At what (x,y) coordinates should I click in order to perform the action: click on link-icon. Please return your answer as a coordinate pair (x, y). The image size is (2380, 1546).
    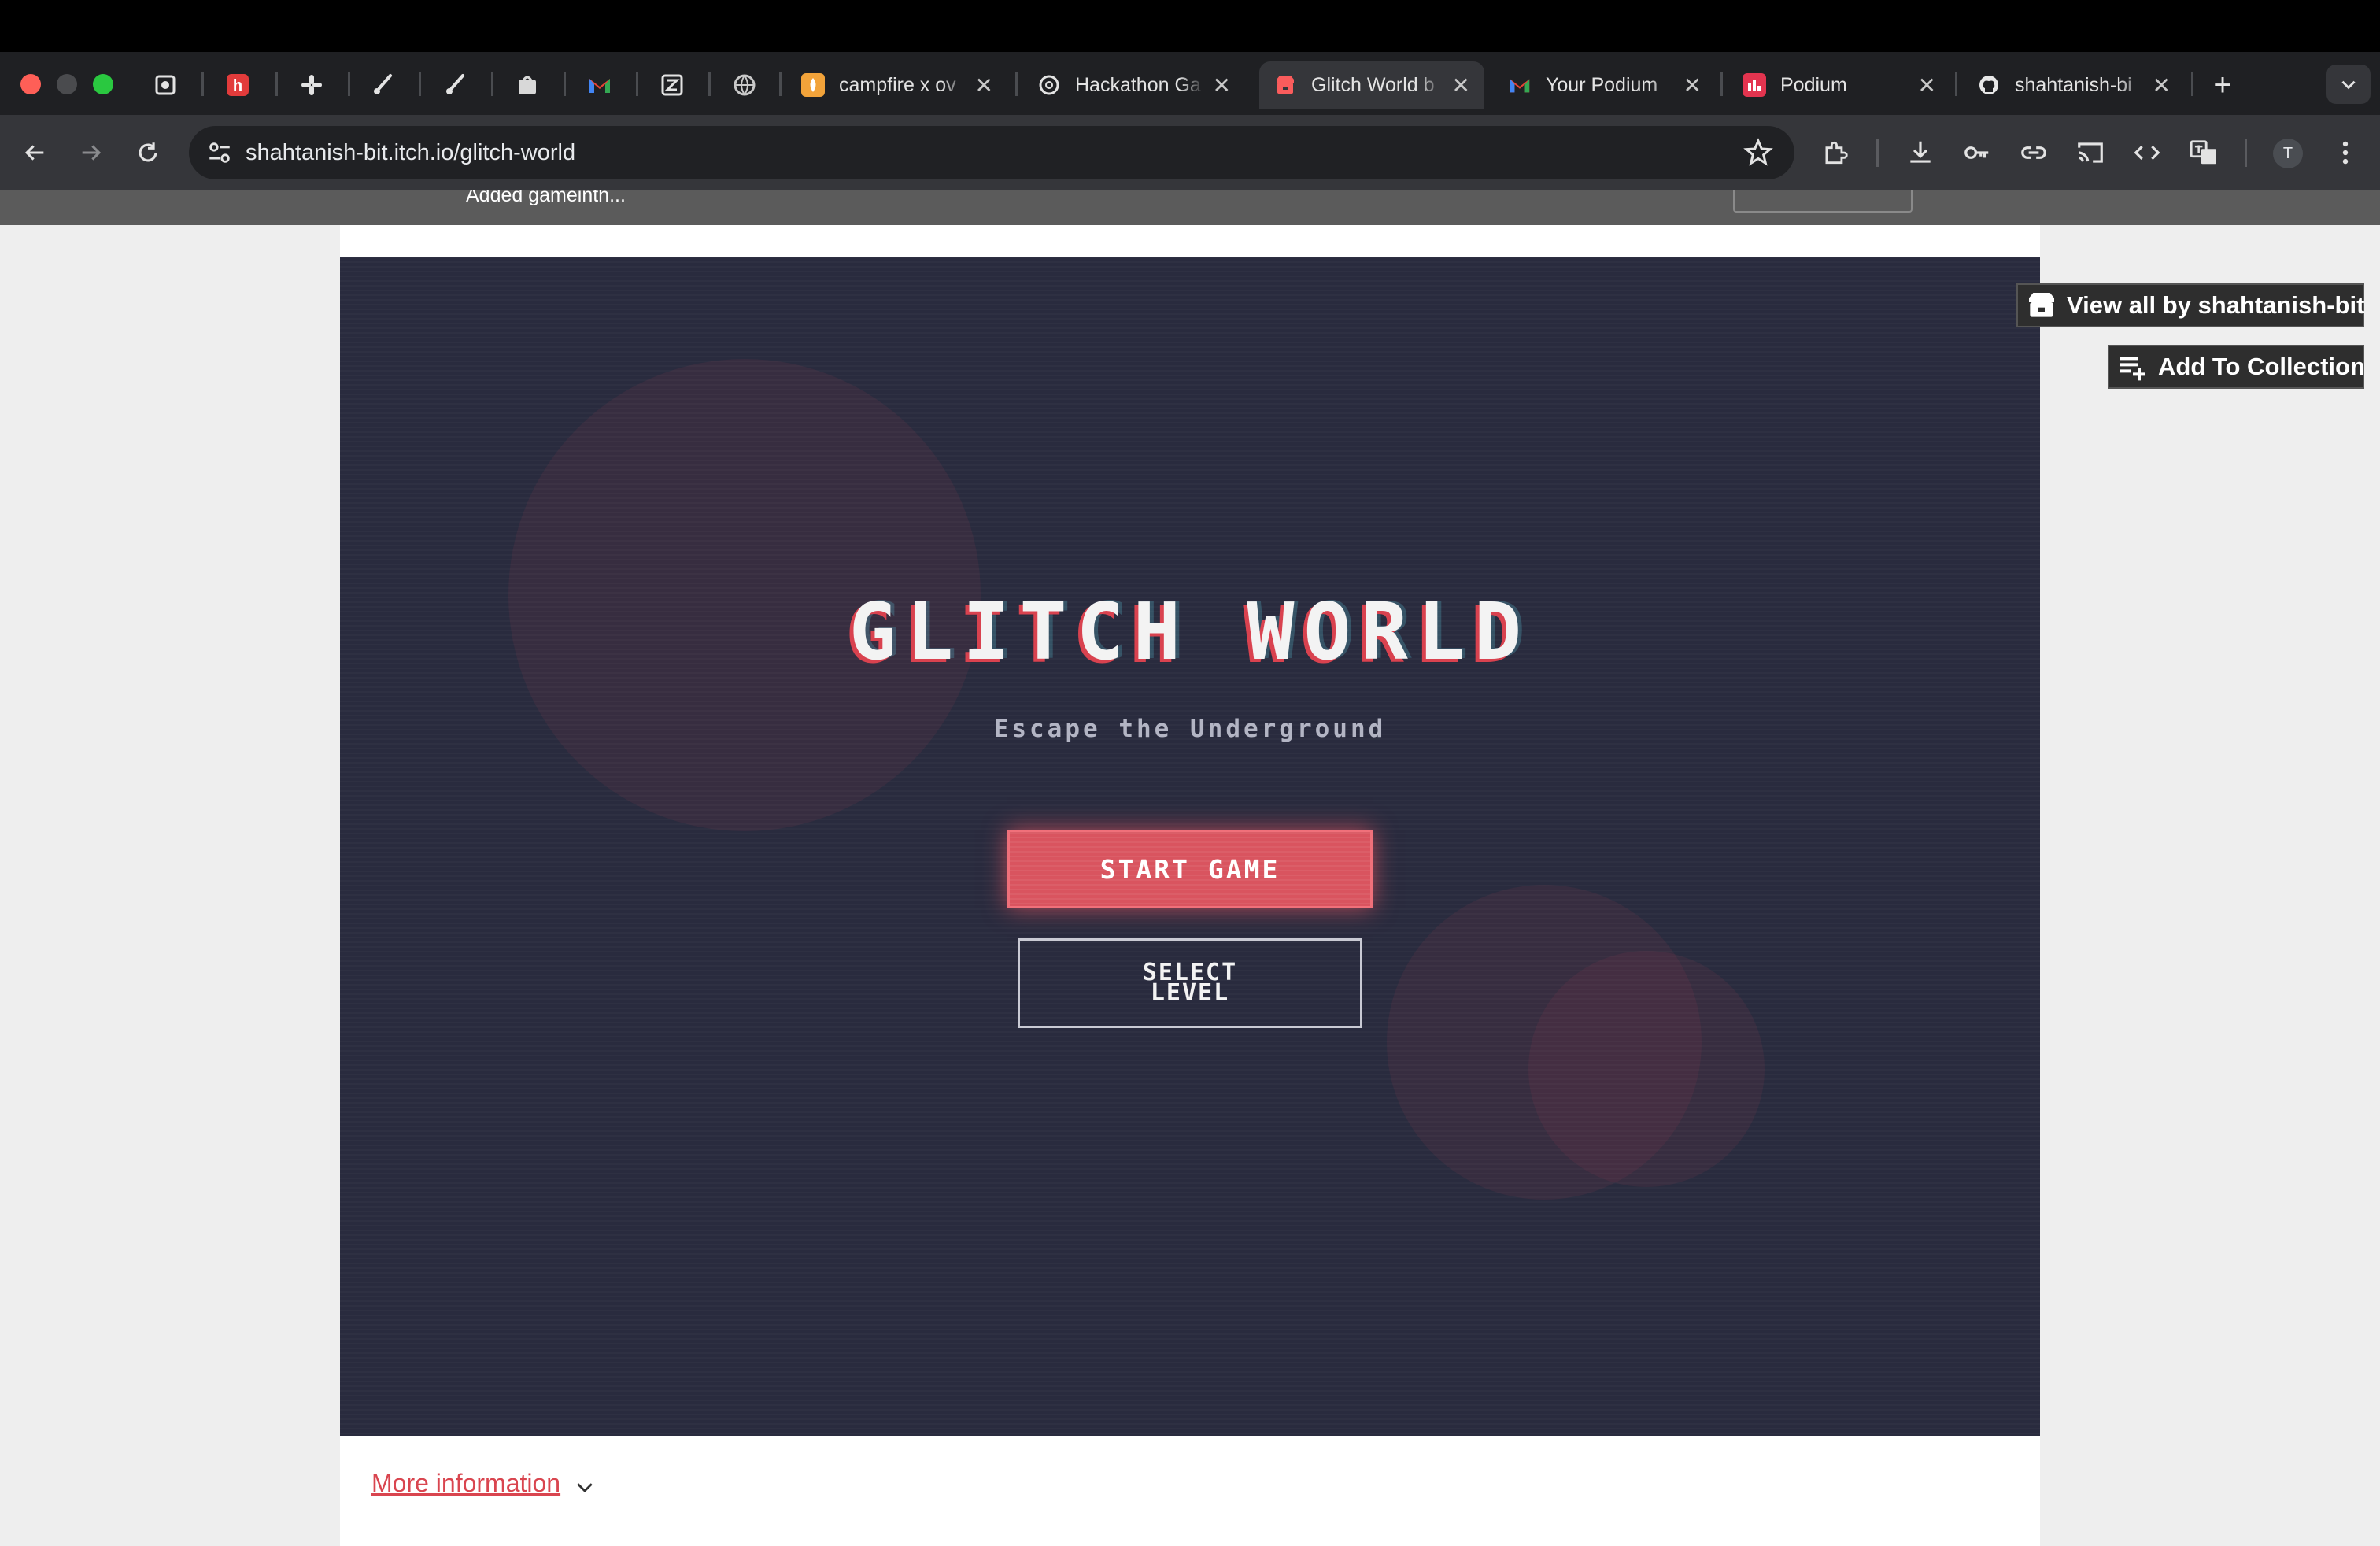
    Looking at the image, I should click on (2033, 152).